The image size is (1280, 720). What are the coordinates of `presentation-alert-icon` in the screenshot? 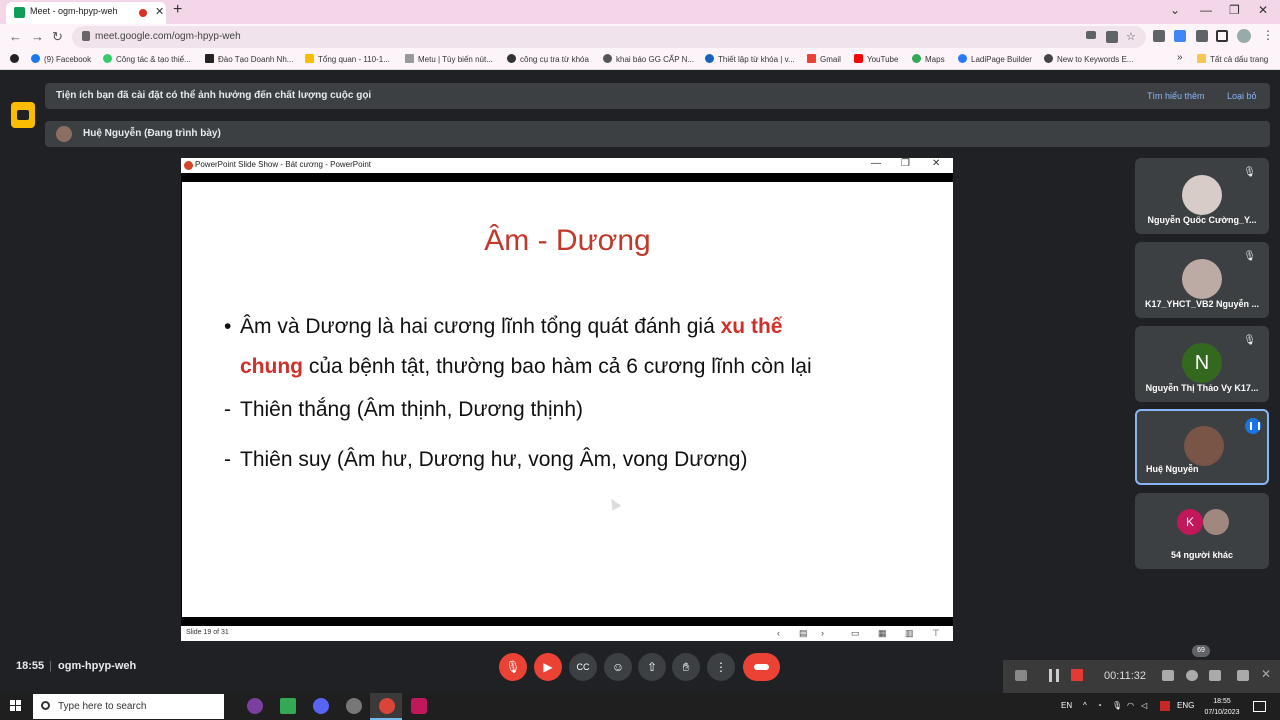 It's located at (23, 115).